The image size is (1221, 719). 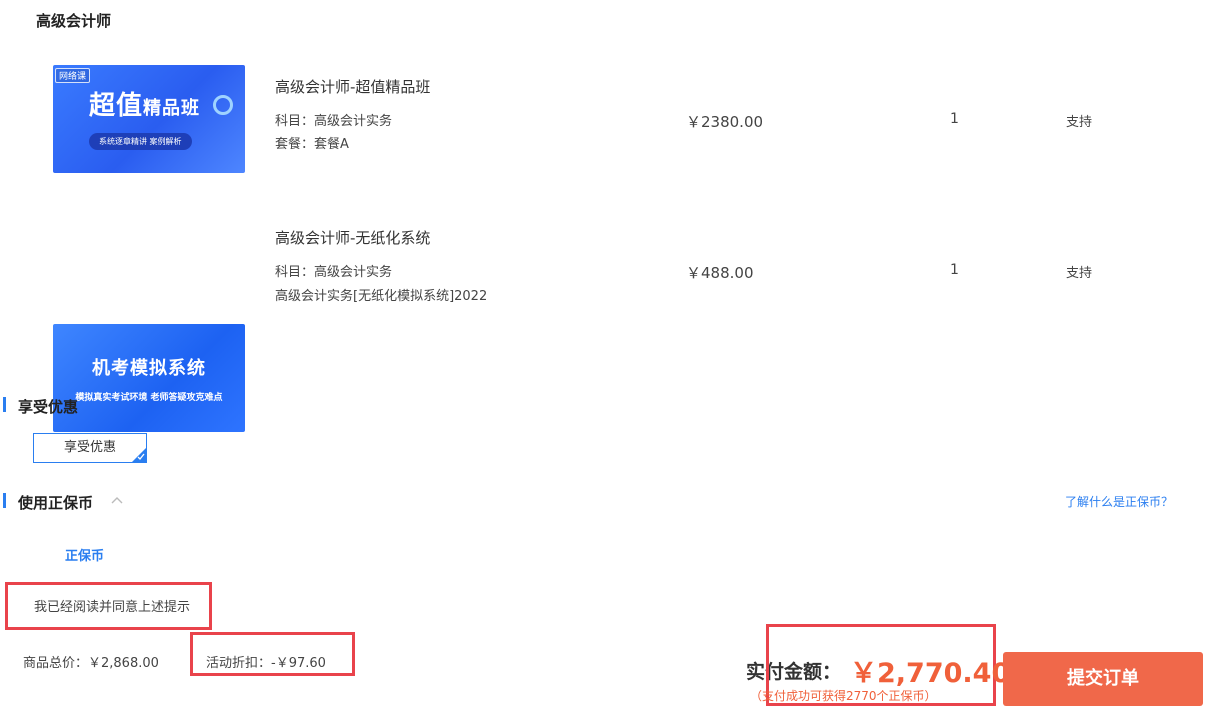 What do you see at coordinates (223, 105) in the screenshot?
I see `play-icon` at bounding box center [223, 105].